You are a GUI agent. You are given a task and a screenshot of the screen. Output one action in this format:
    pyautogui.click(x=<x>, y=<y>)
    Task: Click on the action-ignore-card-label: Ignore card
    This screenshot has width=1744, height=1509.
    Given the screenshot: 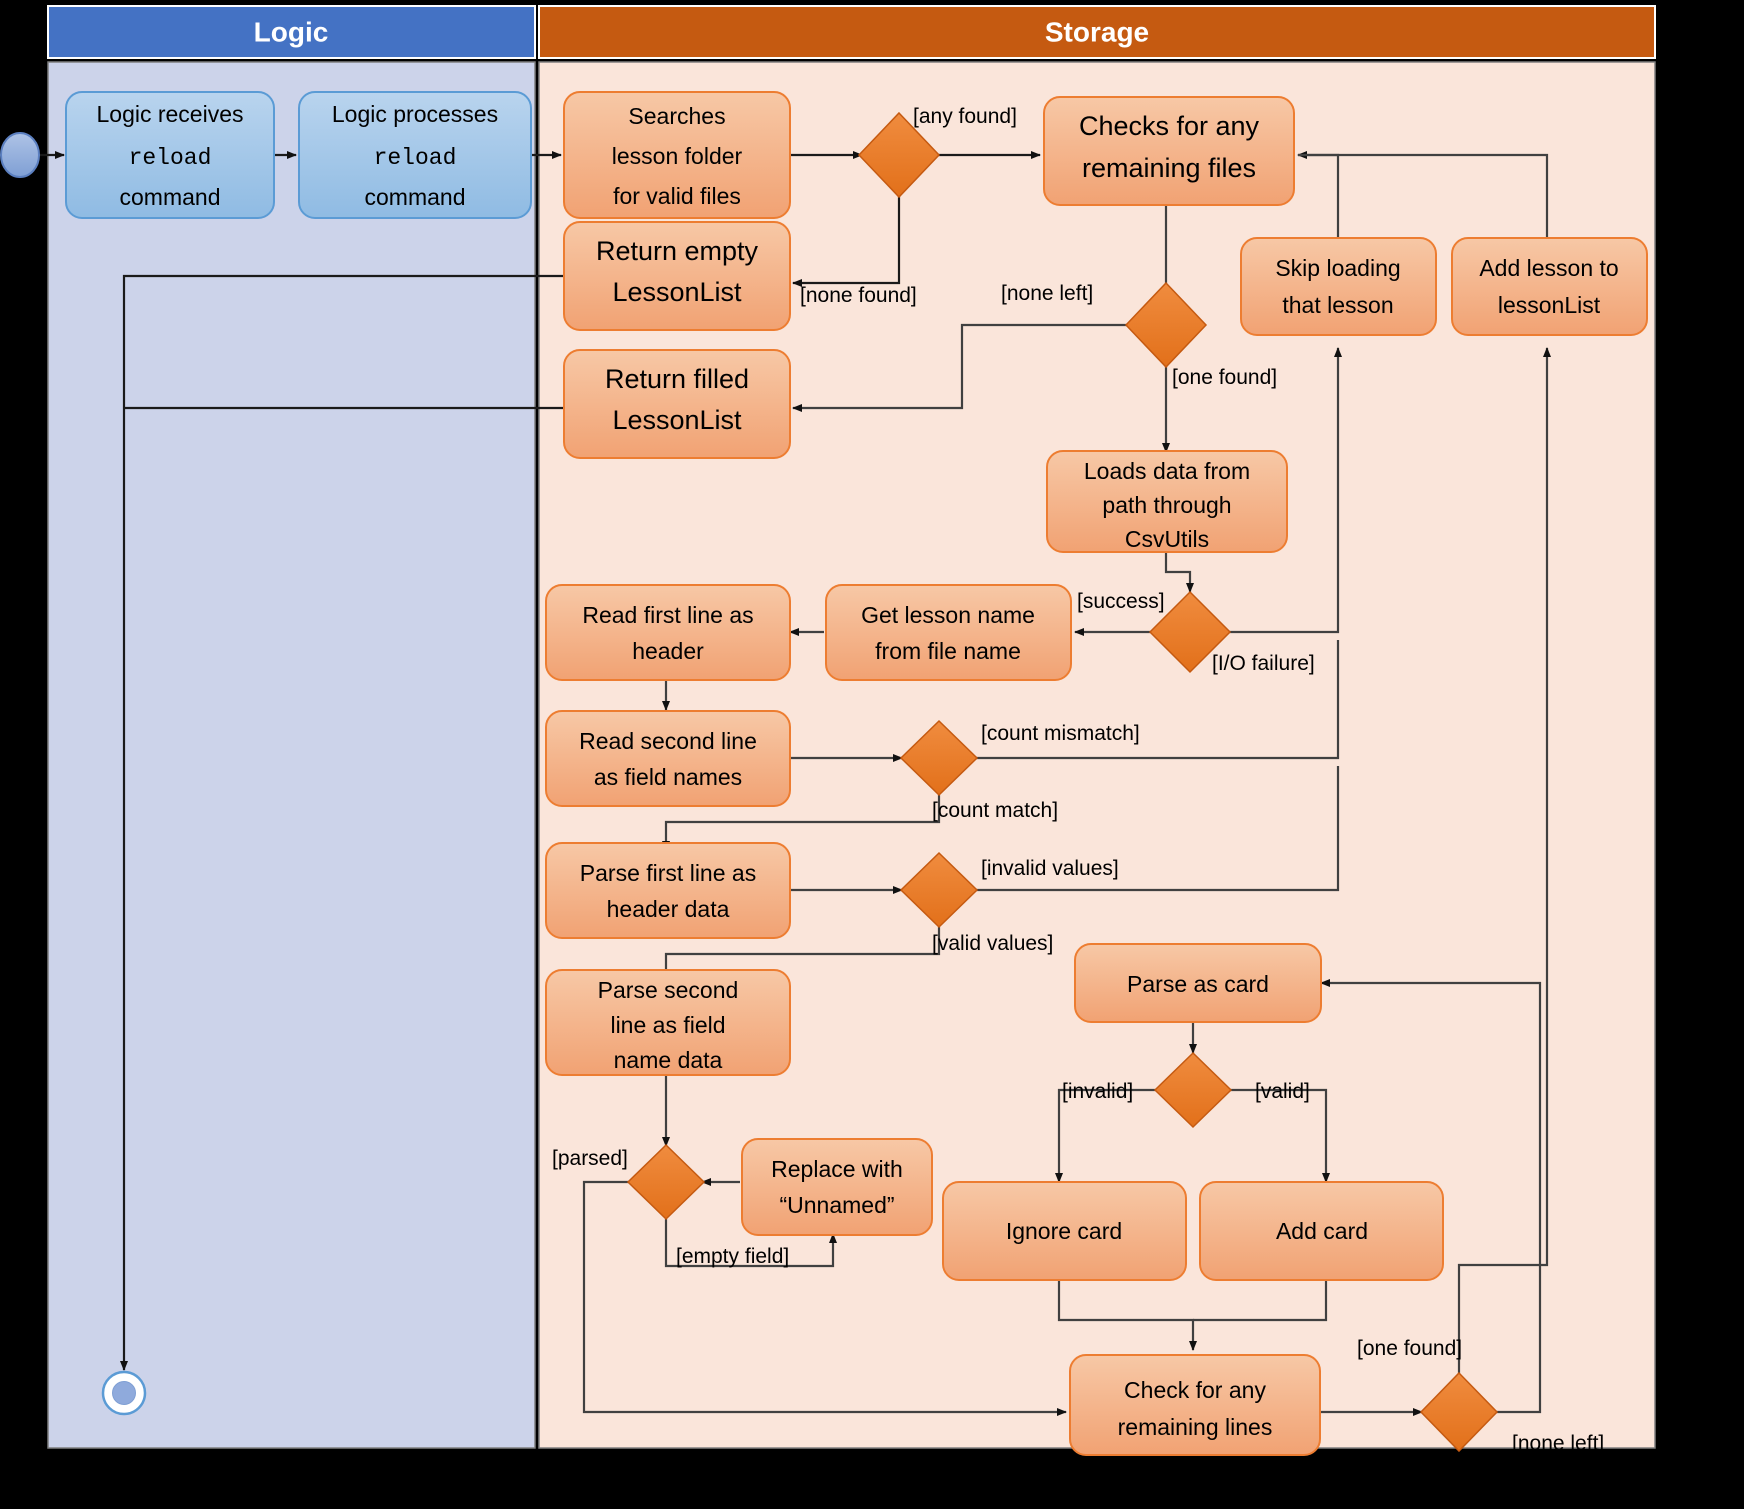 What is the action you would take?
    pyautogui.click(x=1064, y=1231)
    